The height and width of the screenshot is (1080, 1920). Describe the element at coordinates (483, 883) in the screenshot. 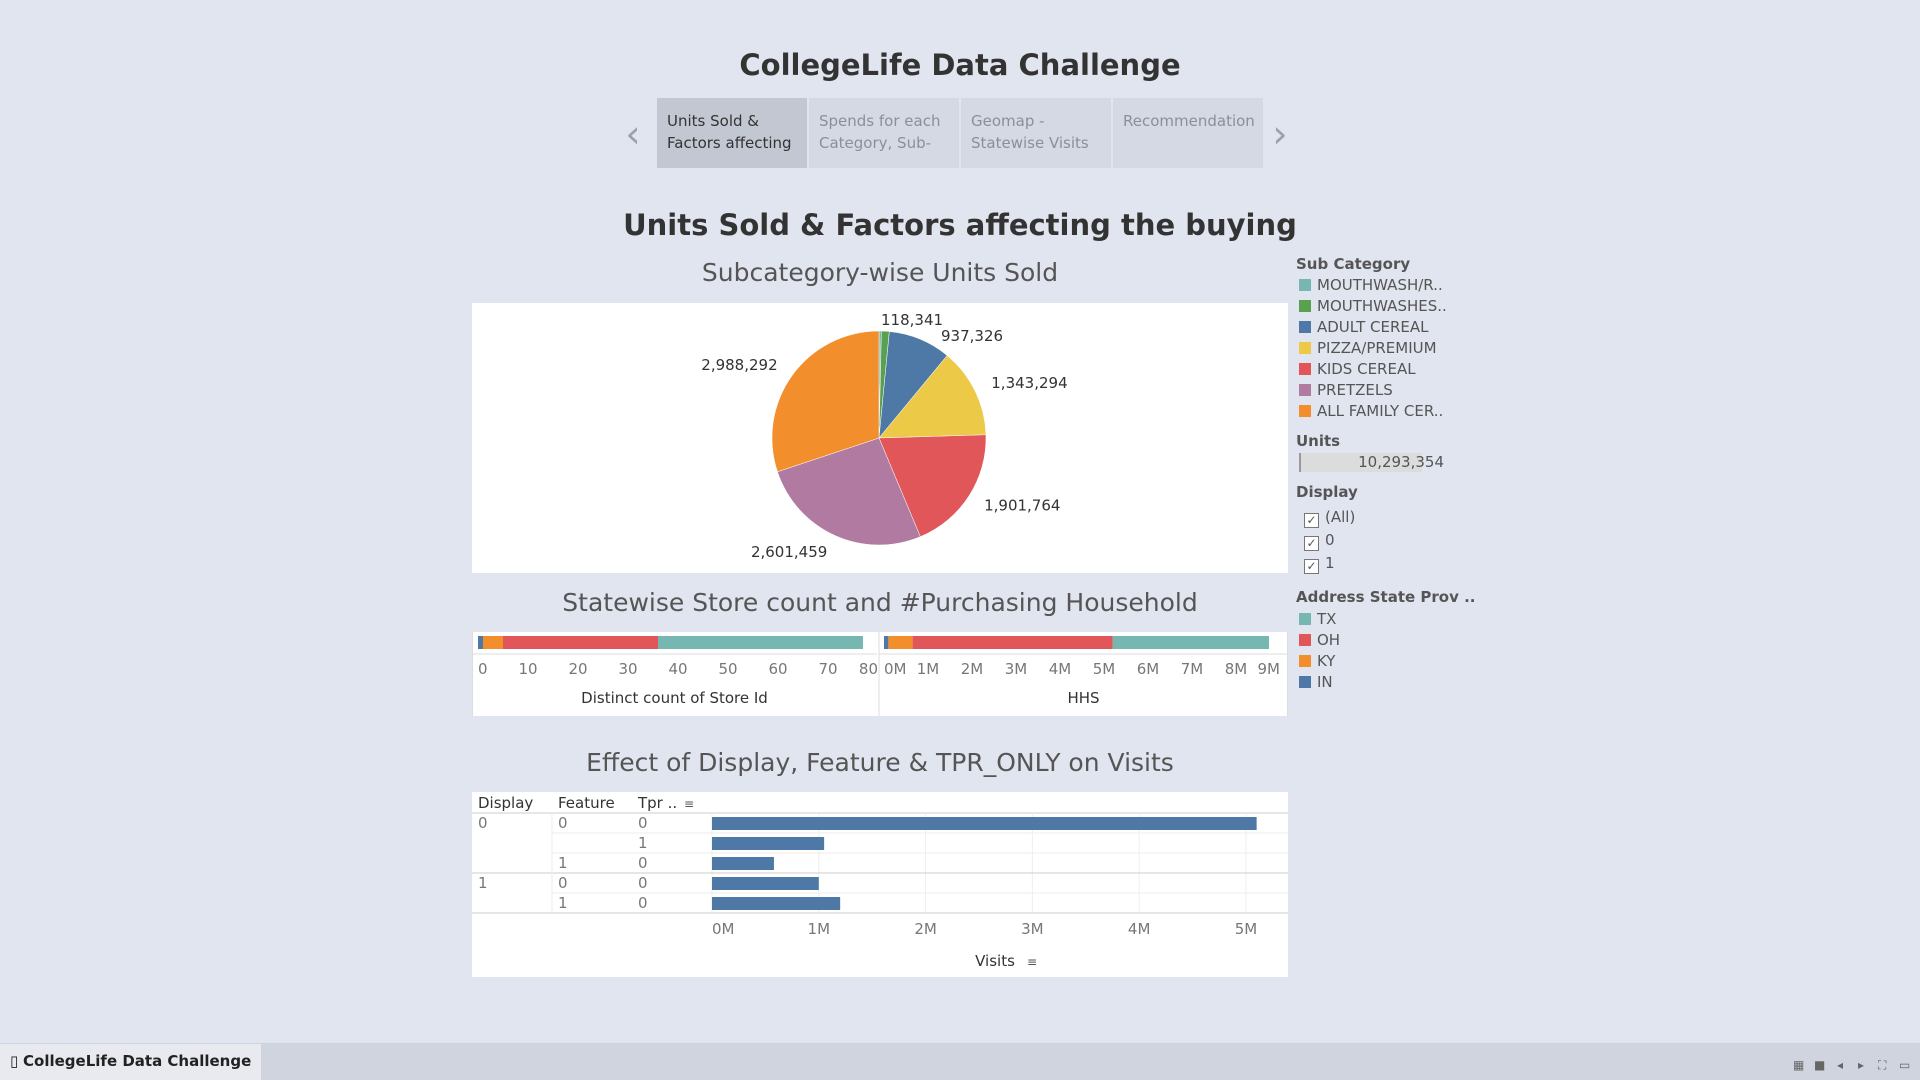

I see `row-display-value: 1` at that location.